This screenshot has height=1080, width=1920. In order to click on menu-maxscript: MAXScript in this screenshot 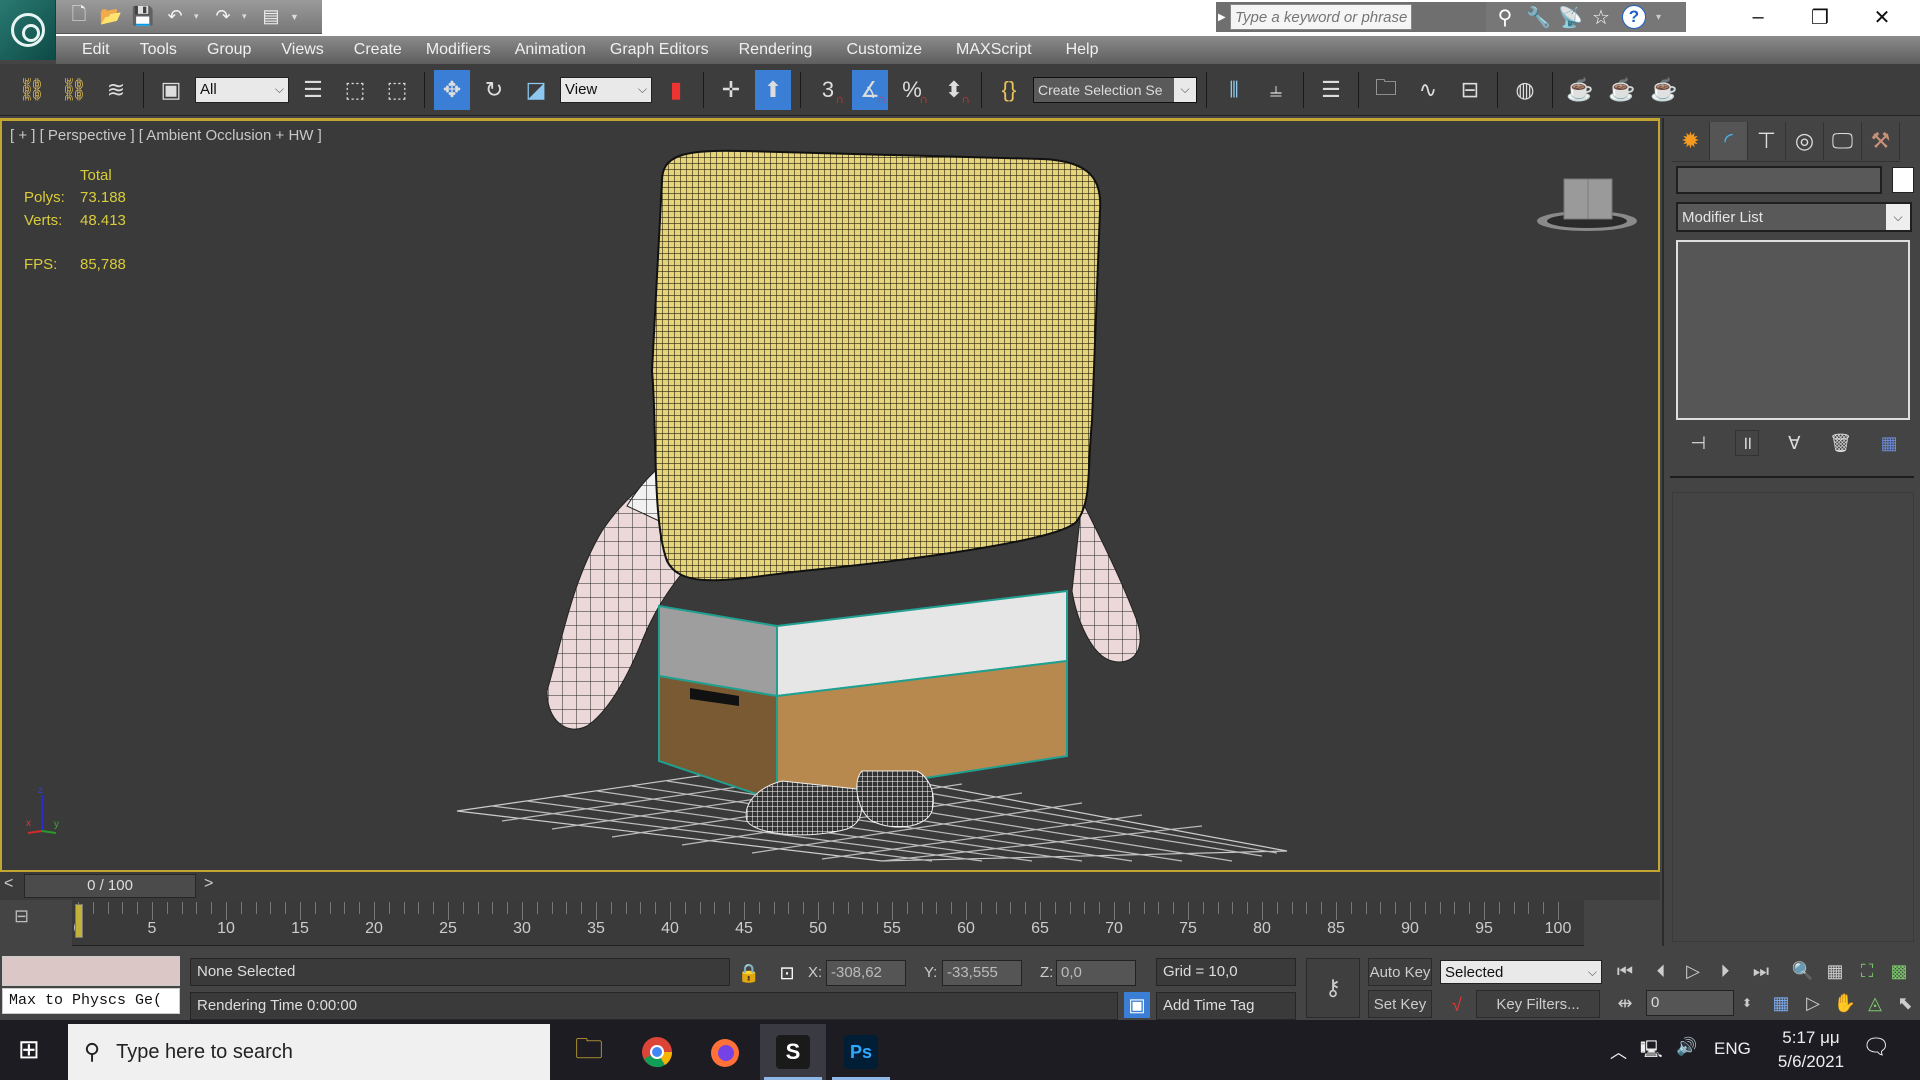, I will do `click(994, 50)`.